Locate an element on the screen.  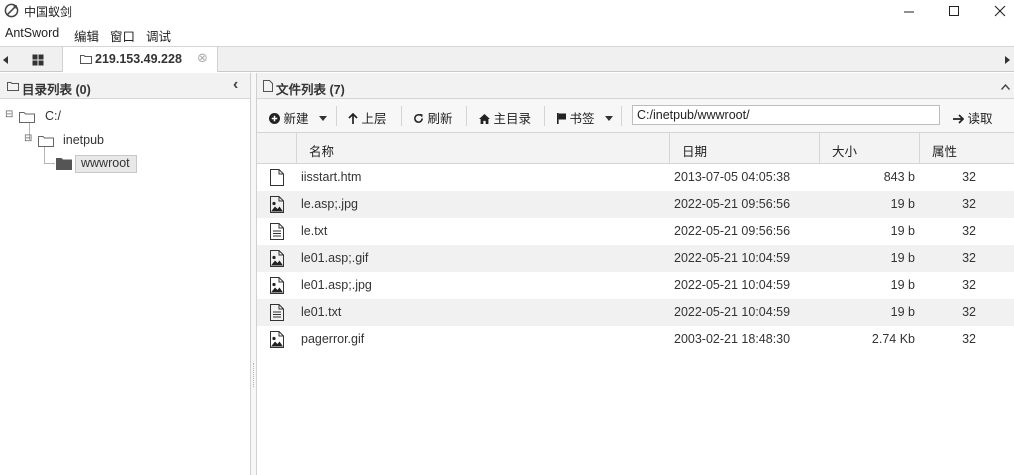
close-button is located at coordinates (995, 11).